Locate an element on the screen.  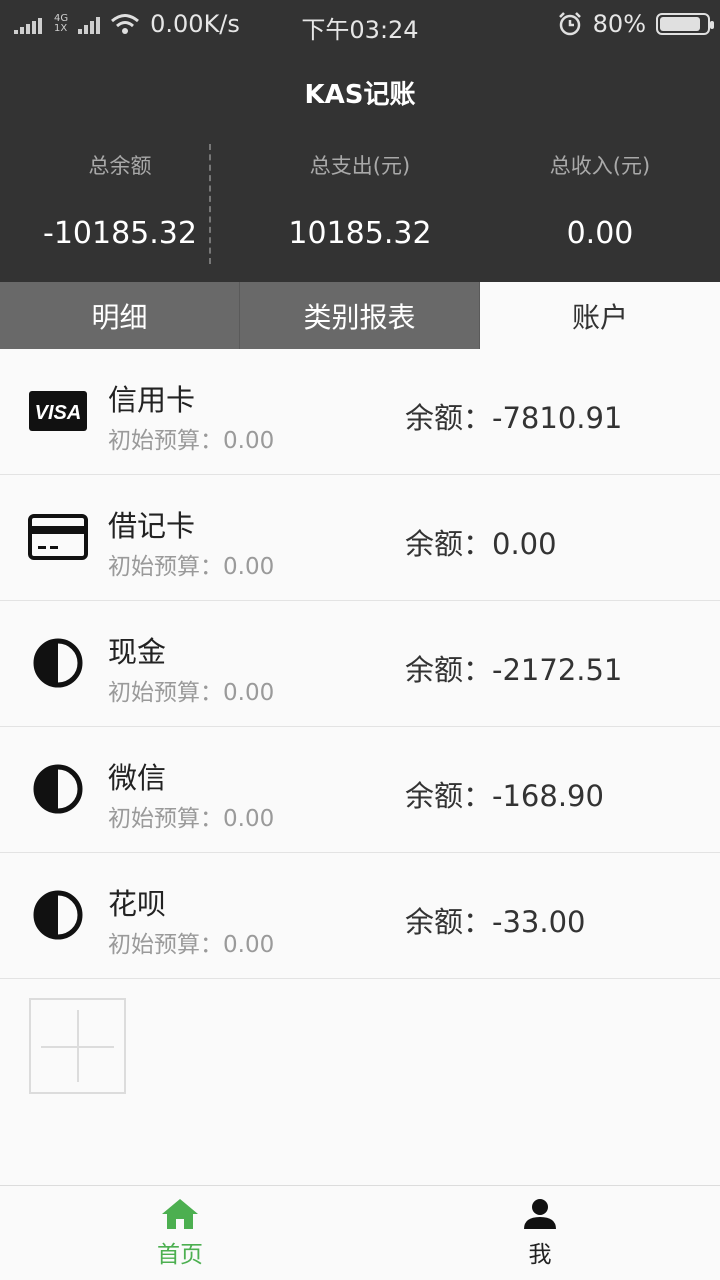
stat-label: 总支出(元) is located at coordinates (360, 166).